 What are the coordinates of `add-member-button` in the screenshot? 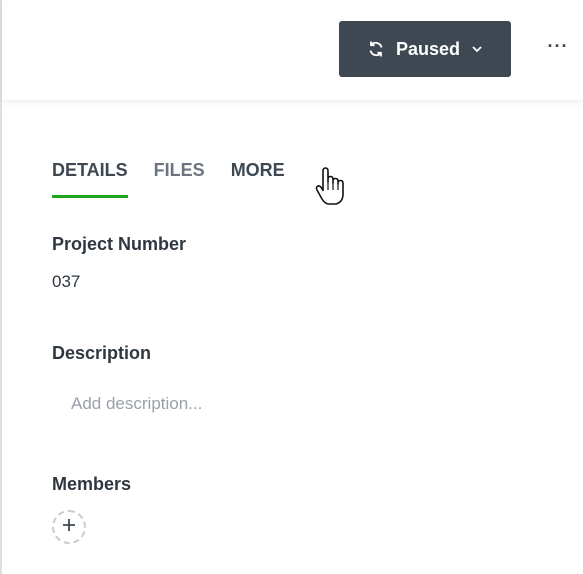 It's located at (69, 527).